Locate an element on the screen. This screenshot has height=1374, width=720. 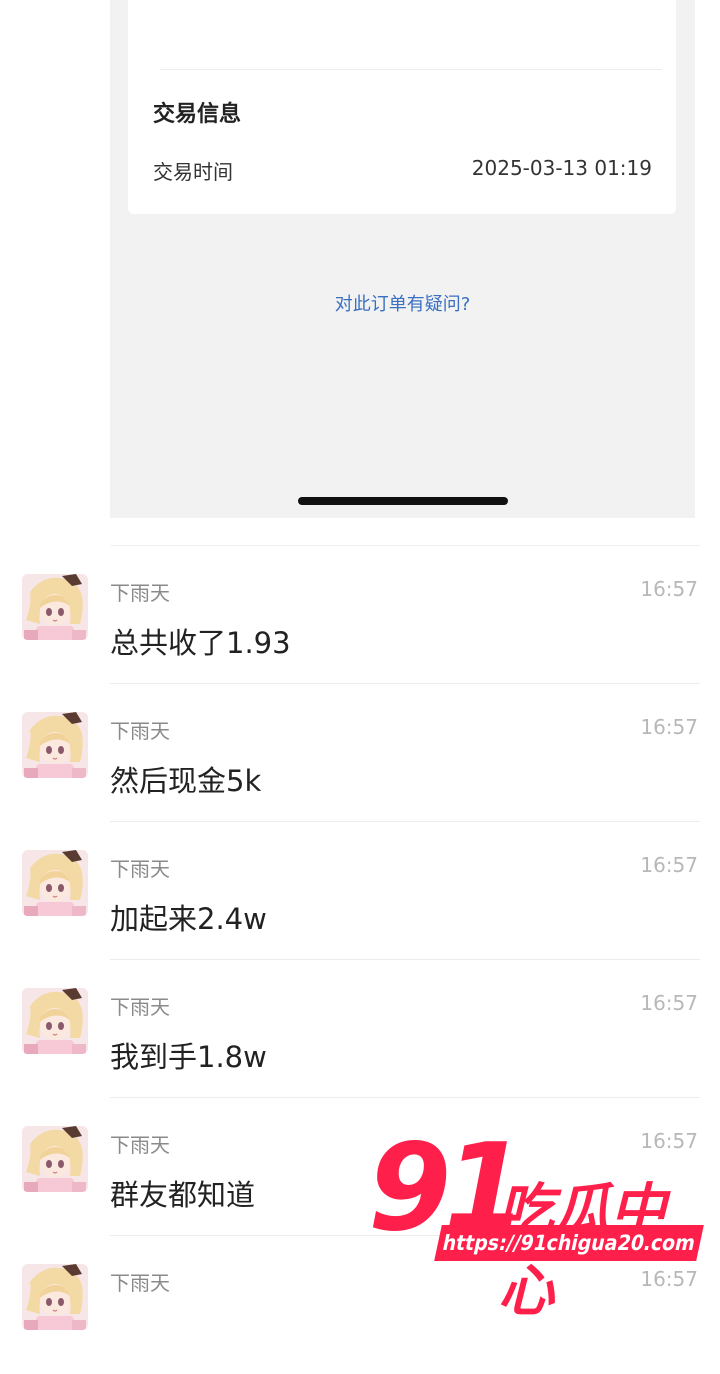
watermark-url: https://91chigua20.com is located at coordinates (569, 1243).